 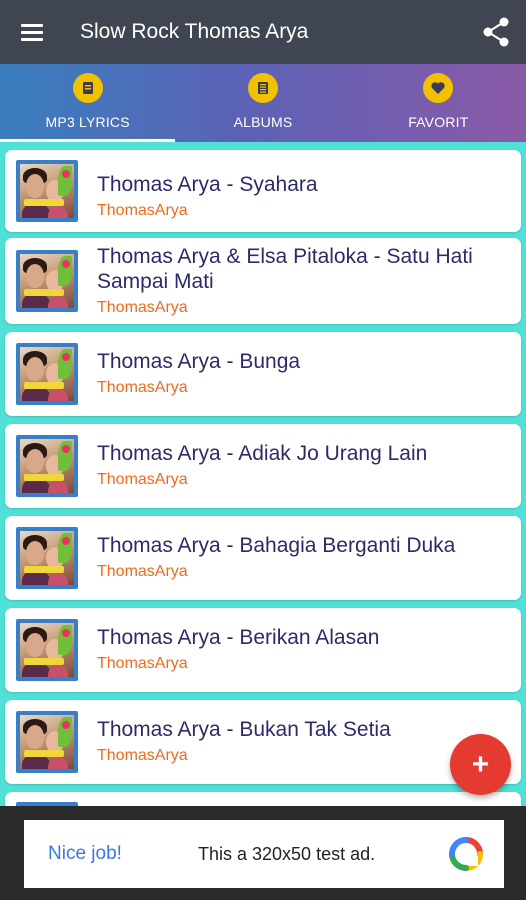 I want to click on ad-logo-icon, so click(x=466, y=854).